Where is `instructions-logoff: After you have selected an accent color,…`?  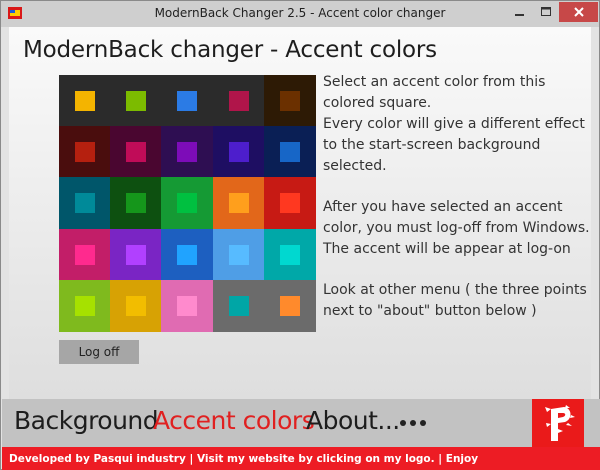 instructions-logoff: After you have selected an accent color,… is located at coordinates (456, 228).